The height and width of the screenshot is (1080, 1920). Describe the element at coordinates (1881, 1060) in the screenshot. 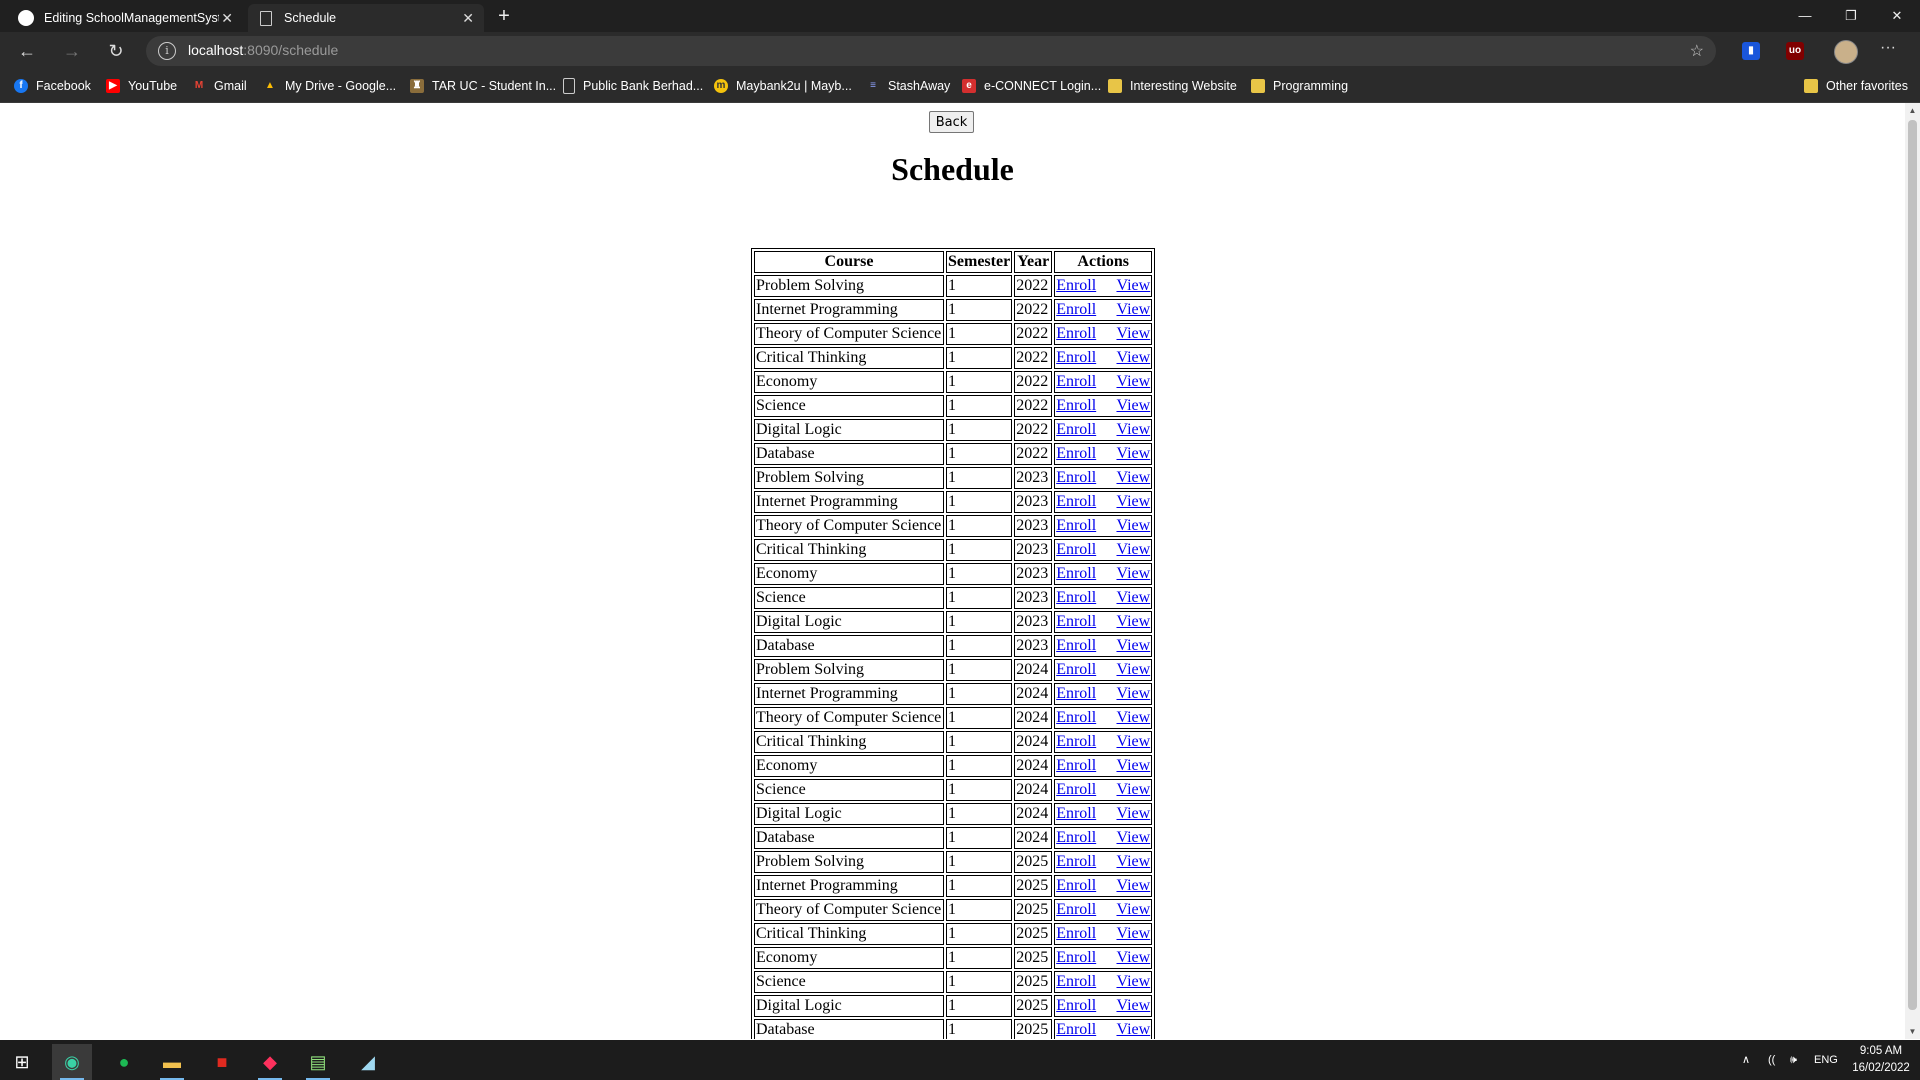

I see `system-clock: 9:05 AM 16/02/2022` at that location.